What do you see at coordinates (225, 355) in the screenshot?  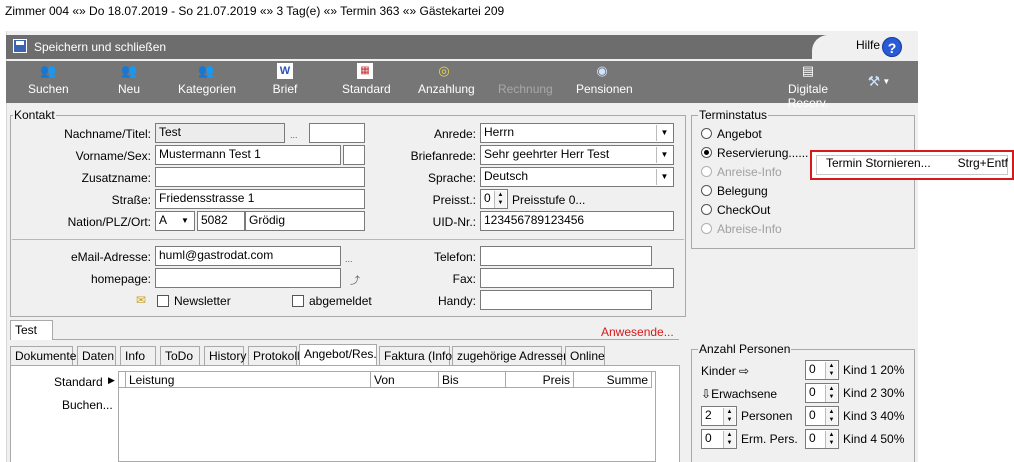 I see `tab-history: History` at bounding box center [225, 355].